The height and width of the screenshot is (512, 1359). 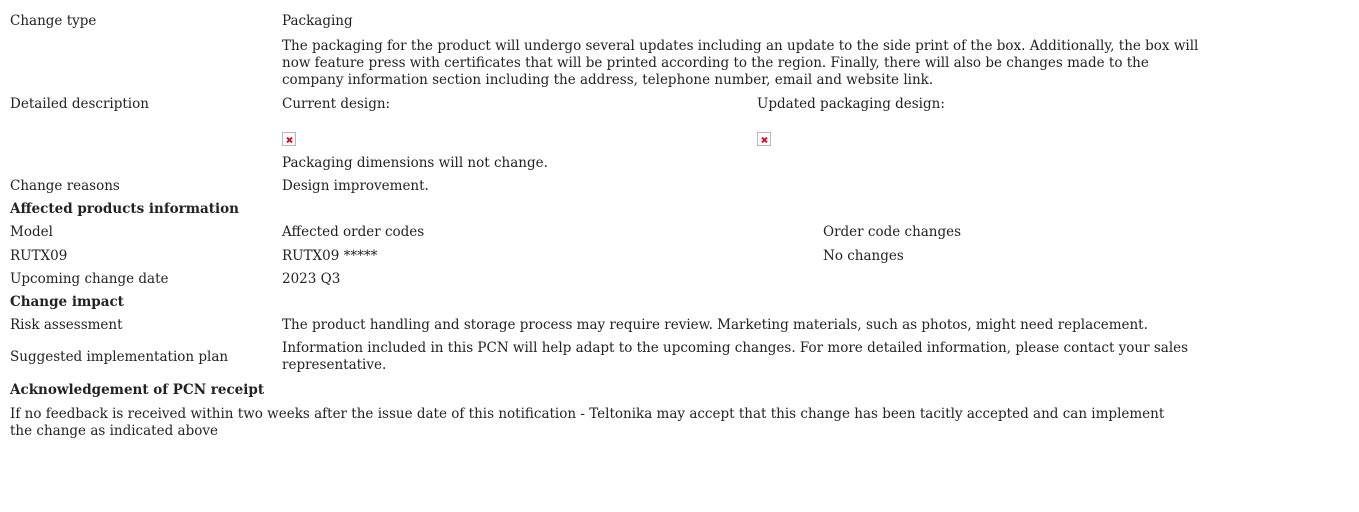 What do you see at coordinates (334, 365) in the screenshot?
I see `implementation-plan-line-2: representative.` at bounding box center [334, 365].